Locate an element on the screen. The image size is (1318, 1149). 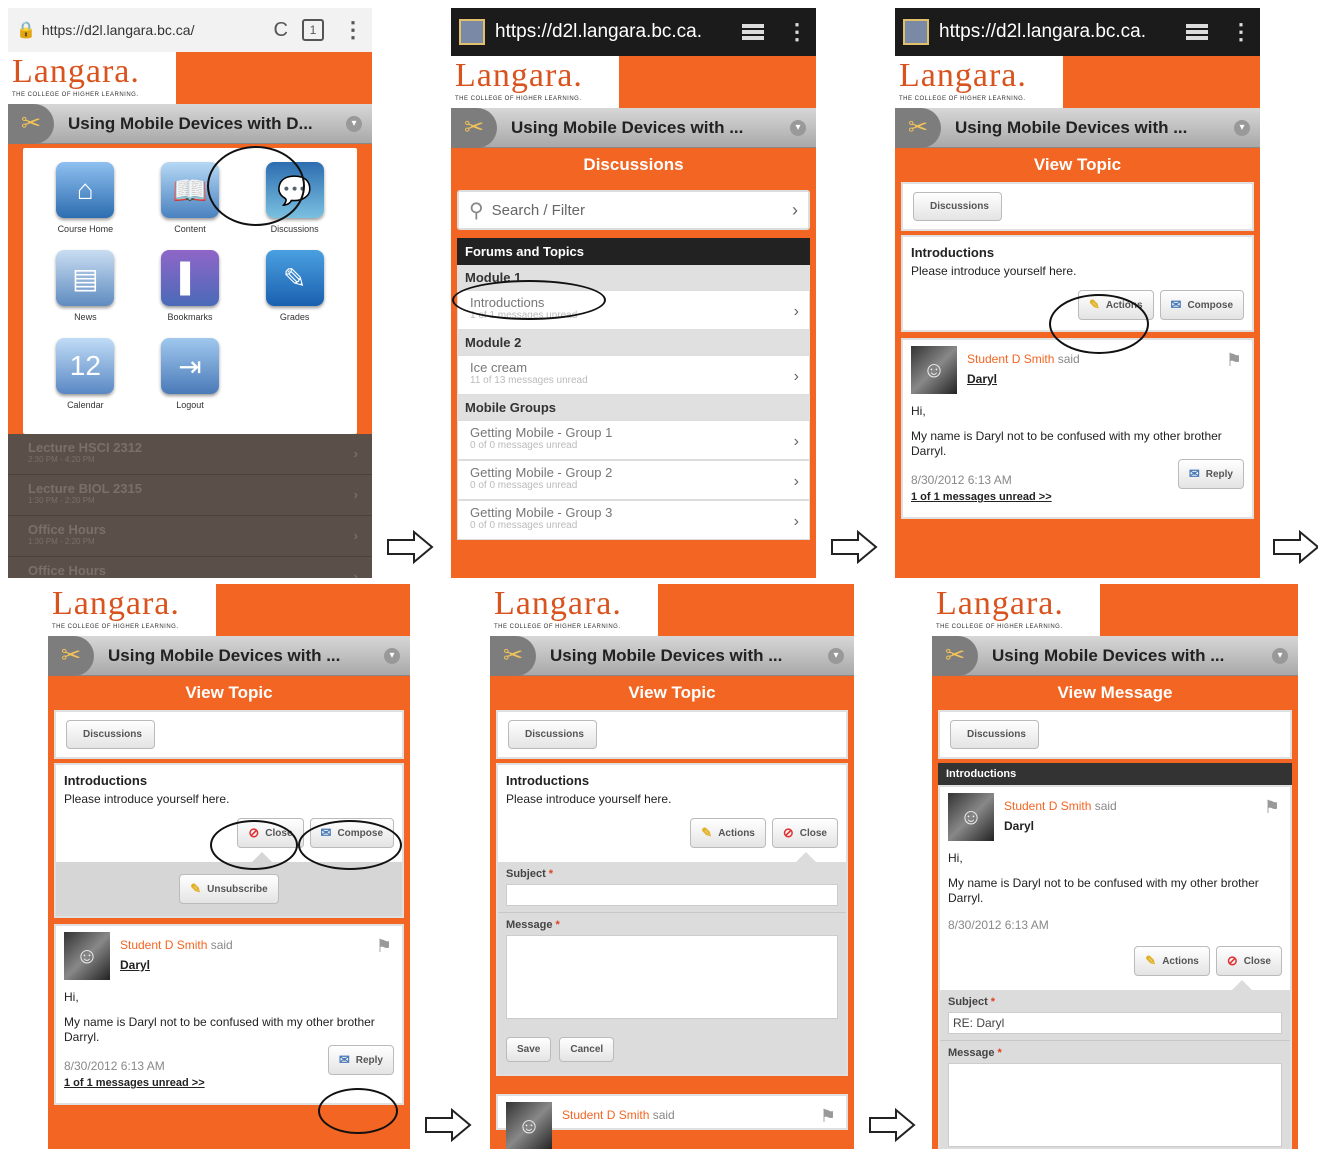
unsubscribe-button: ✎ Unsubscribe is located at coordinates (229, 889).